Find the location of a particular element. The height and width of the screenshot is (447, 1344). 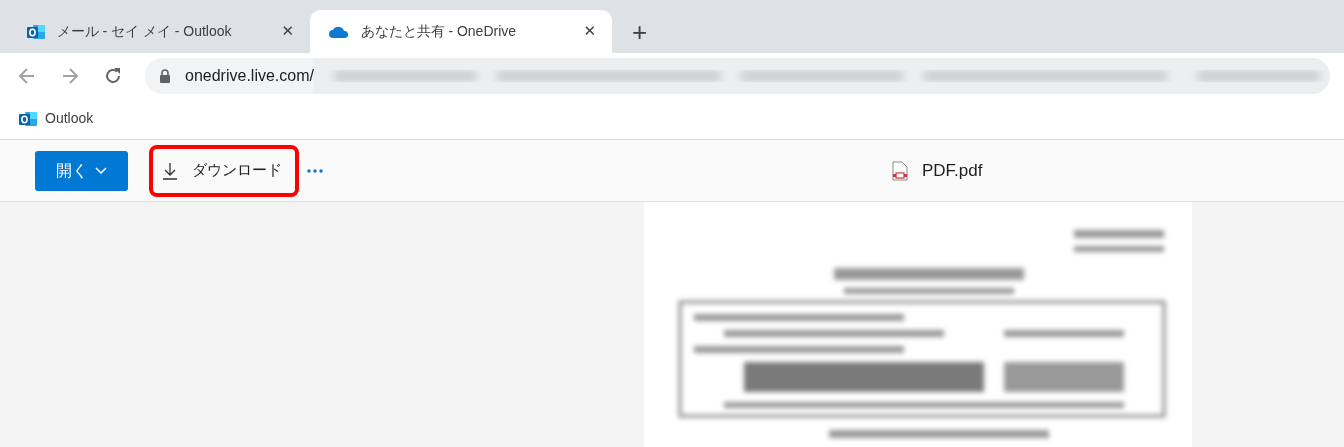

browser-tab: メール - セイ メイ - Outlook ✕ is located at coordinates (159, 31).